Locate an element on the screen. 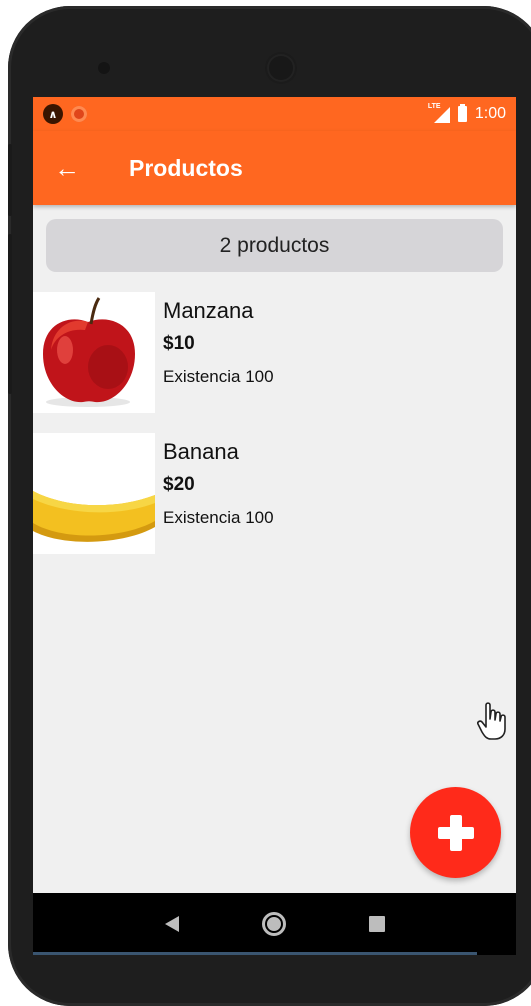 The image size is (531, 1006). arrow-left-icon: ← is located at coordinates (67, 167).